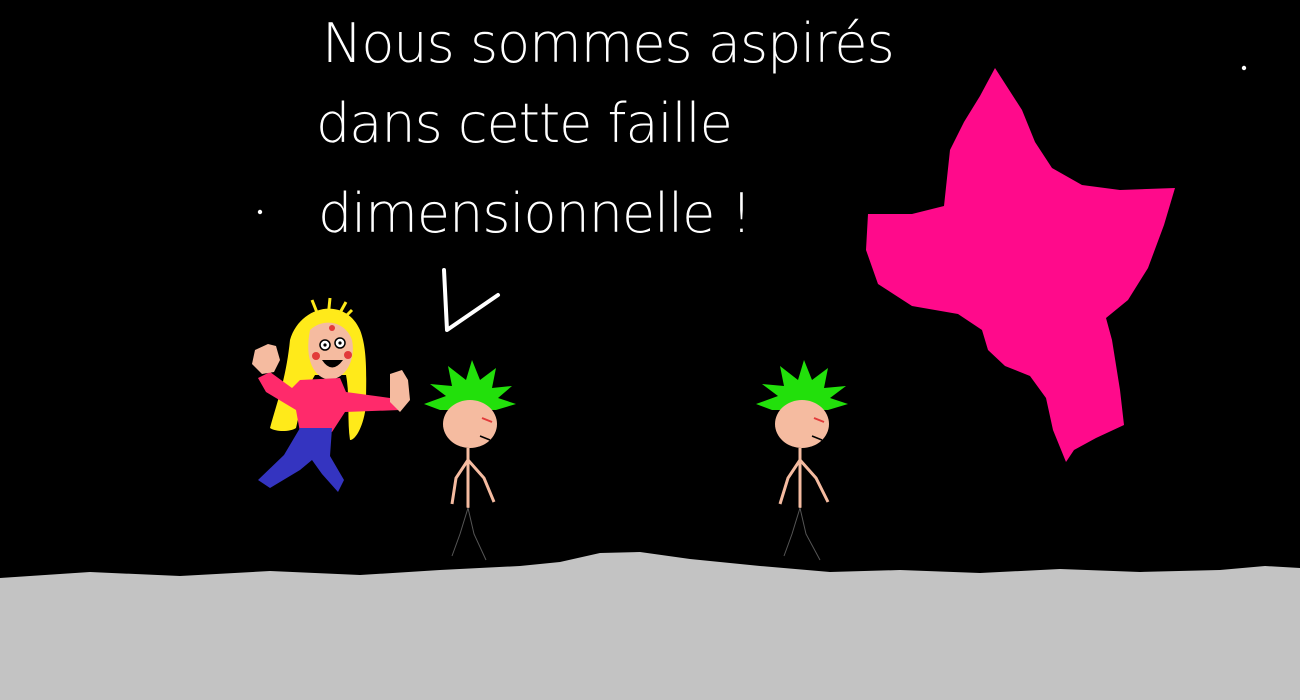 Image resolution: width=1300 pixels, height=700 pixels. I want to click on girl-freckle, so click(332, 328).